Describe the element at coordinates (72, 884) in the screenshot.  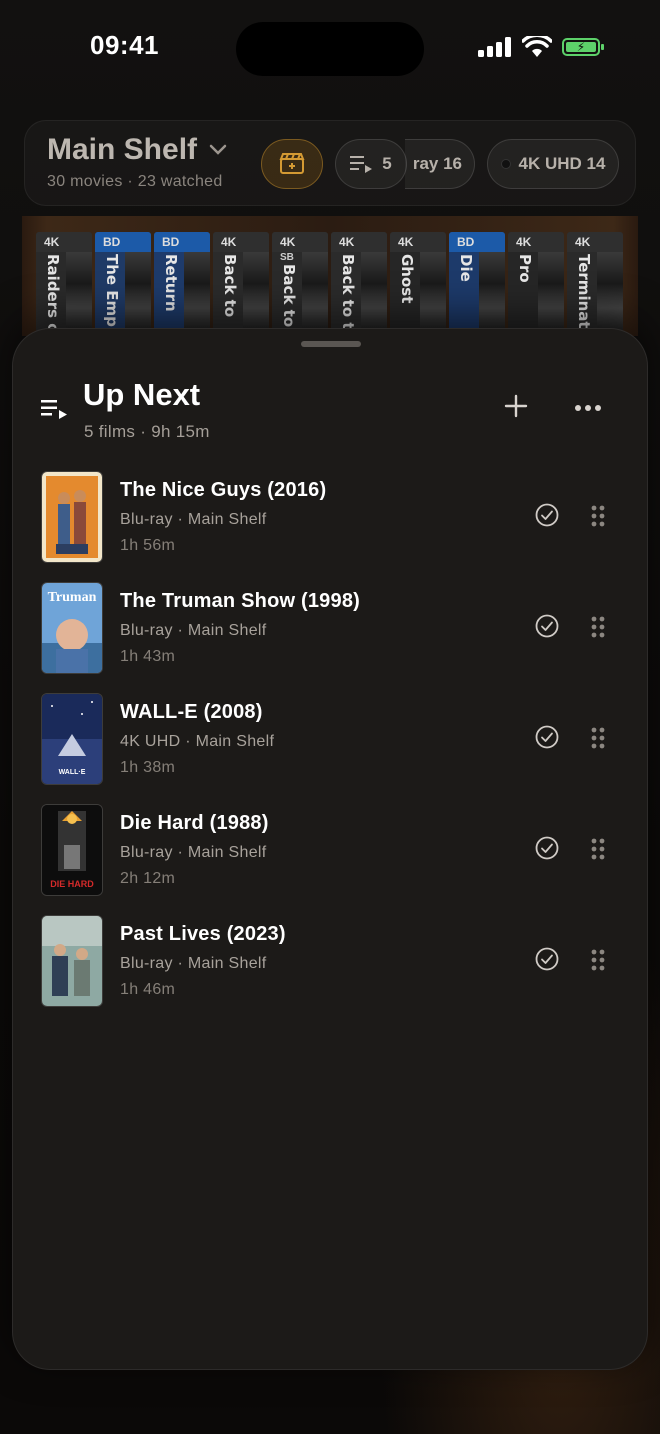
I see `poster-title: DIE HARD` at that location.